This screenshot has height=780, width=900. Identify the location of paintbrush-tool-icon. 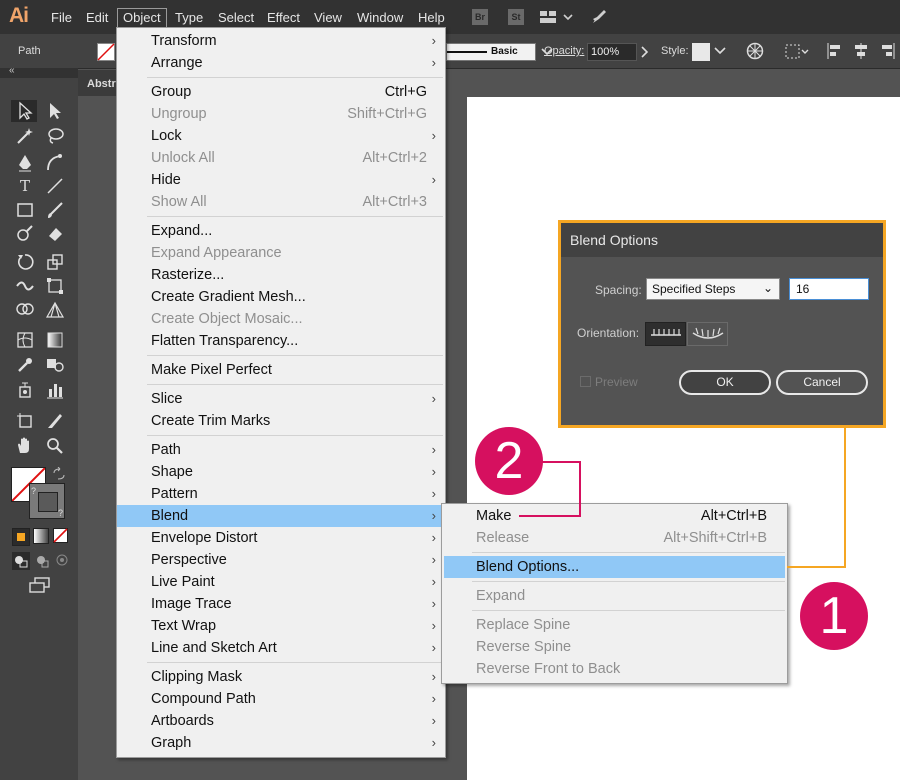
(55, 210).